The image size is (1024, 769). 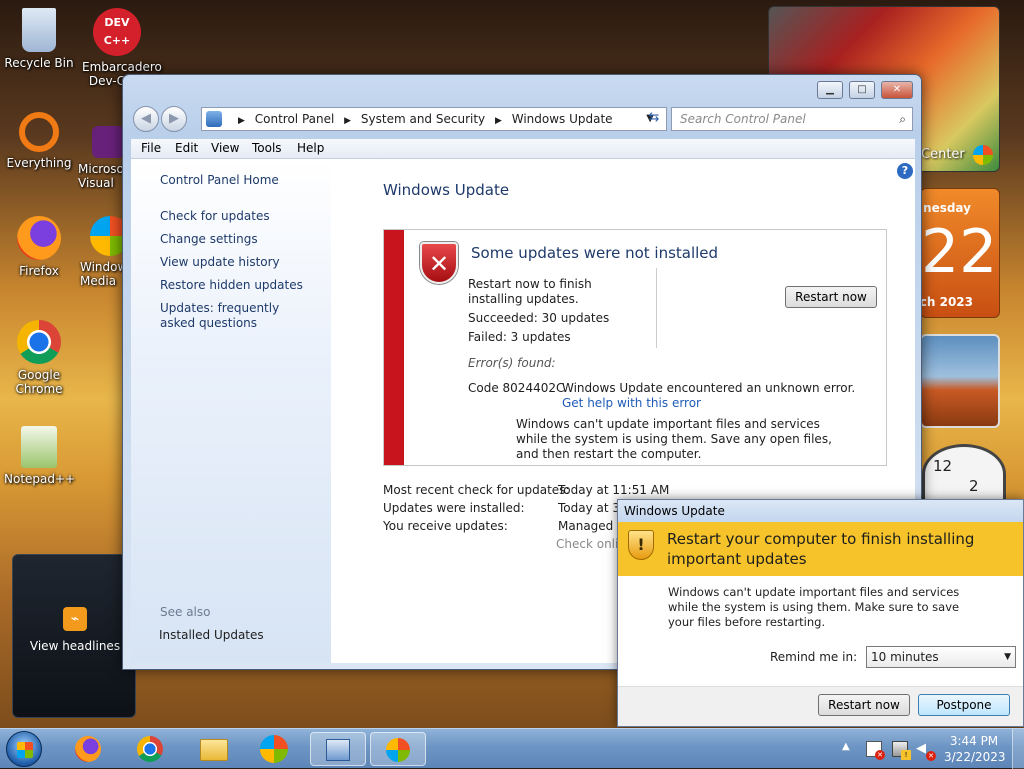 I want to click on link-view-update-history: View update history, so click(x=220, y=262).